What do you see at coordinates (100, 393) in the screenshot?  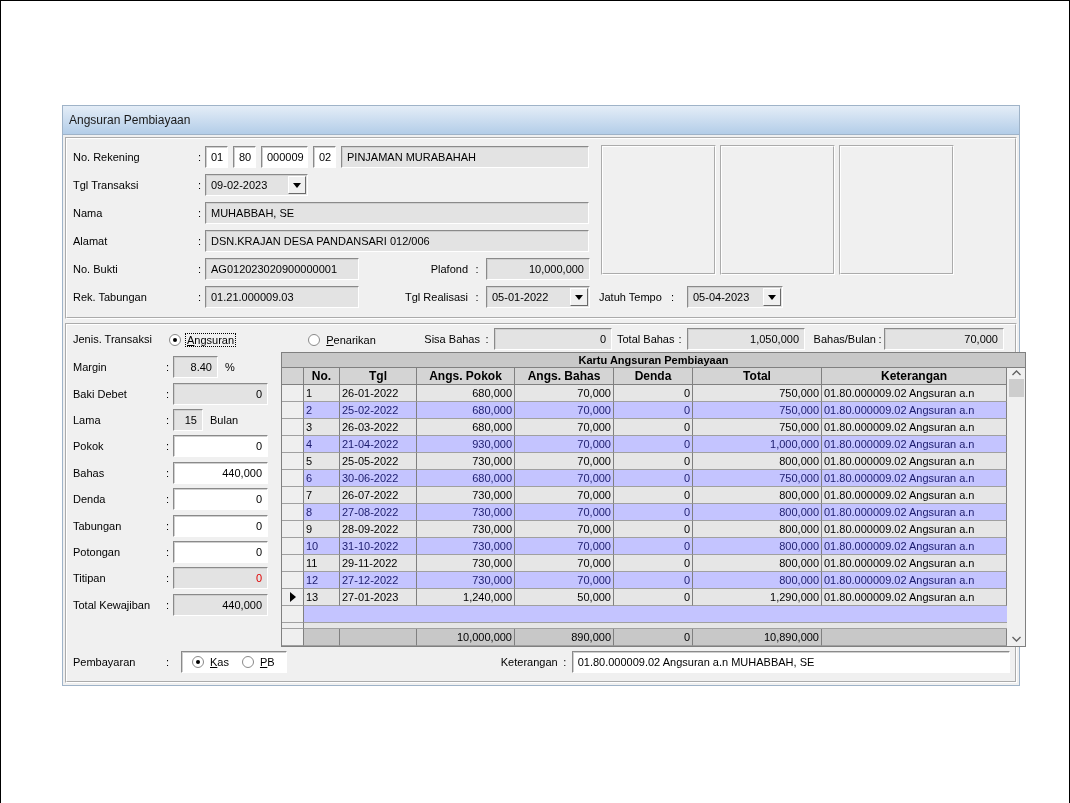 I see `field-label: Baki Debet` at bounding box center [100, 393].